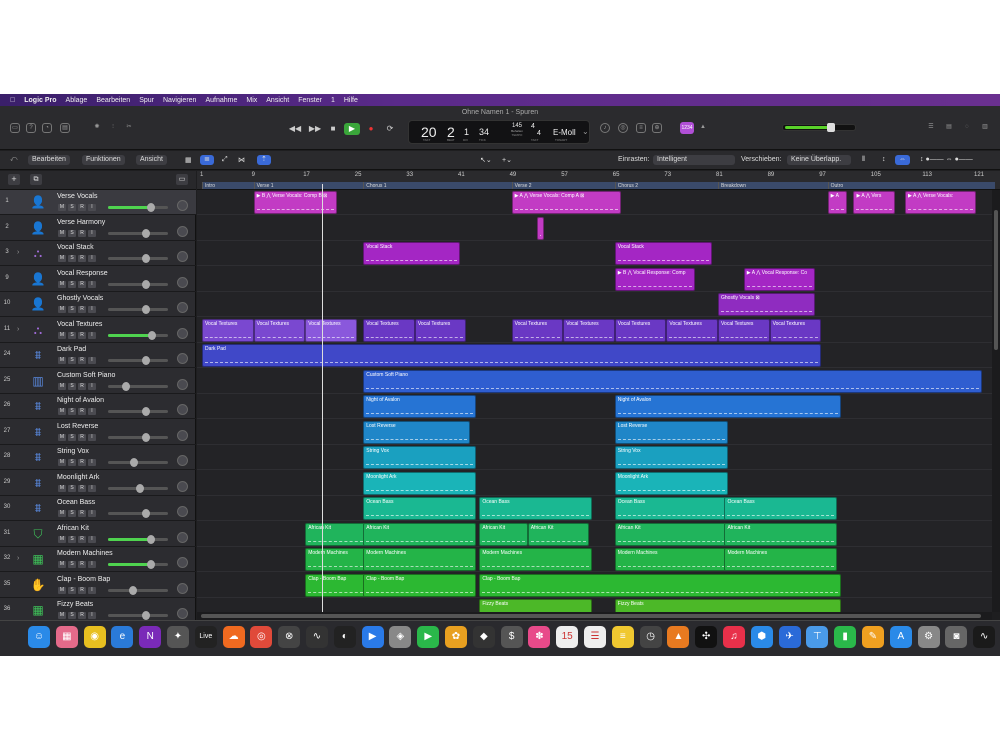 The width and height of the screenshot is (1000, 750). What do you see at coordinates (400, 637) in the screenshot?
I see `podcast-icon: ◈` at bounding box center [400, 637].